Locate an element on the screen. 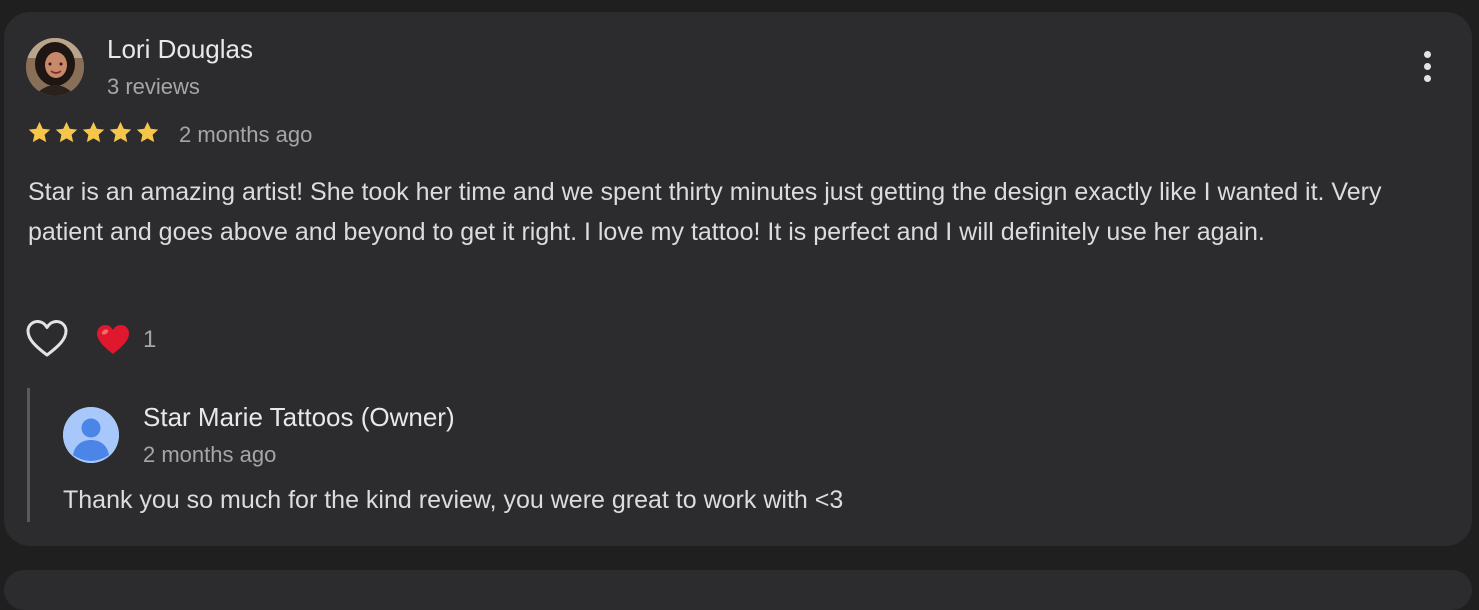  reviewer-avatar is located at coordinates (55, 67).